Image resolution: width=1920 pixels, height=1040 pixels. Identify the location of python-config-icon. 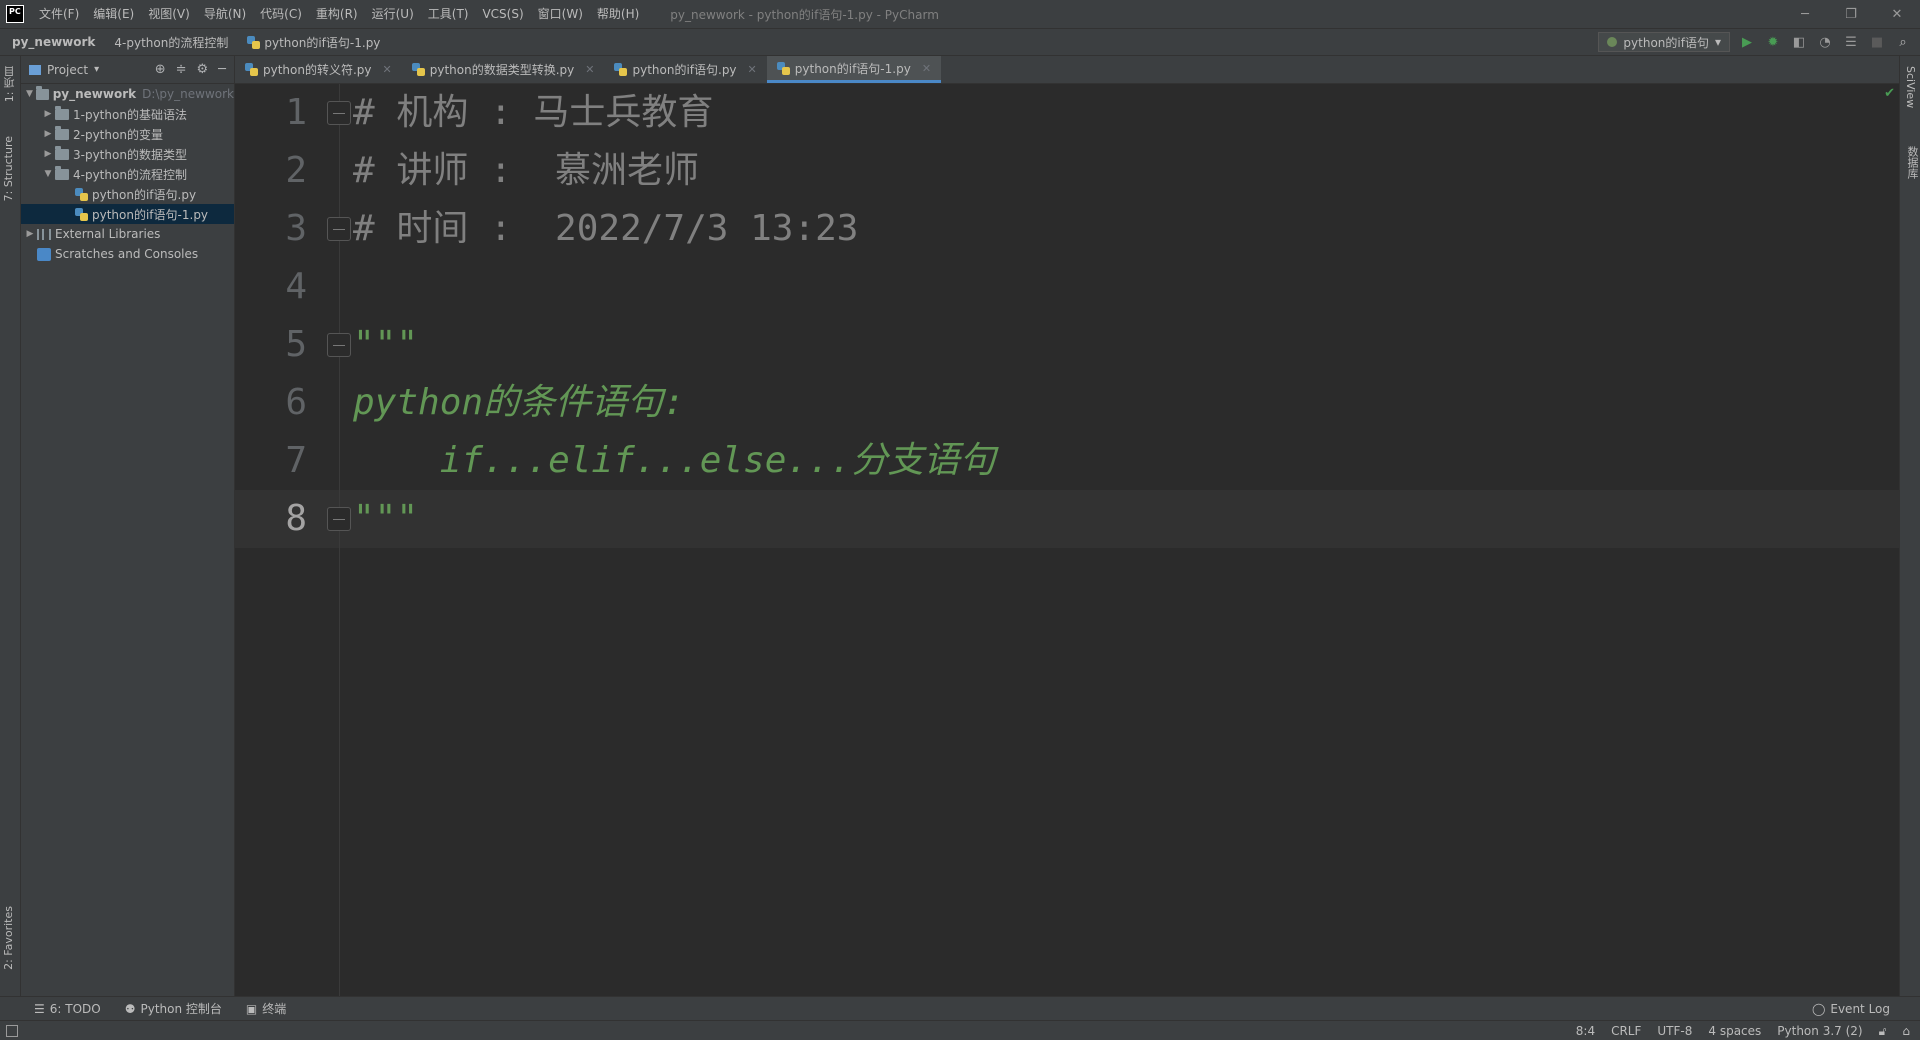
(1612, 42).